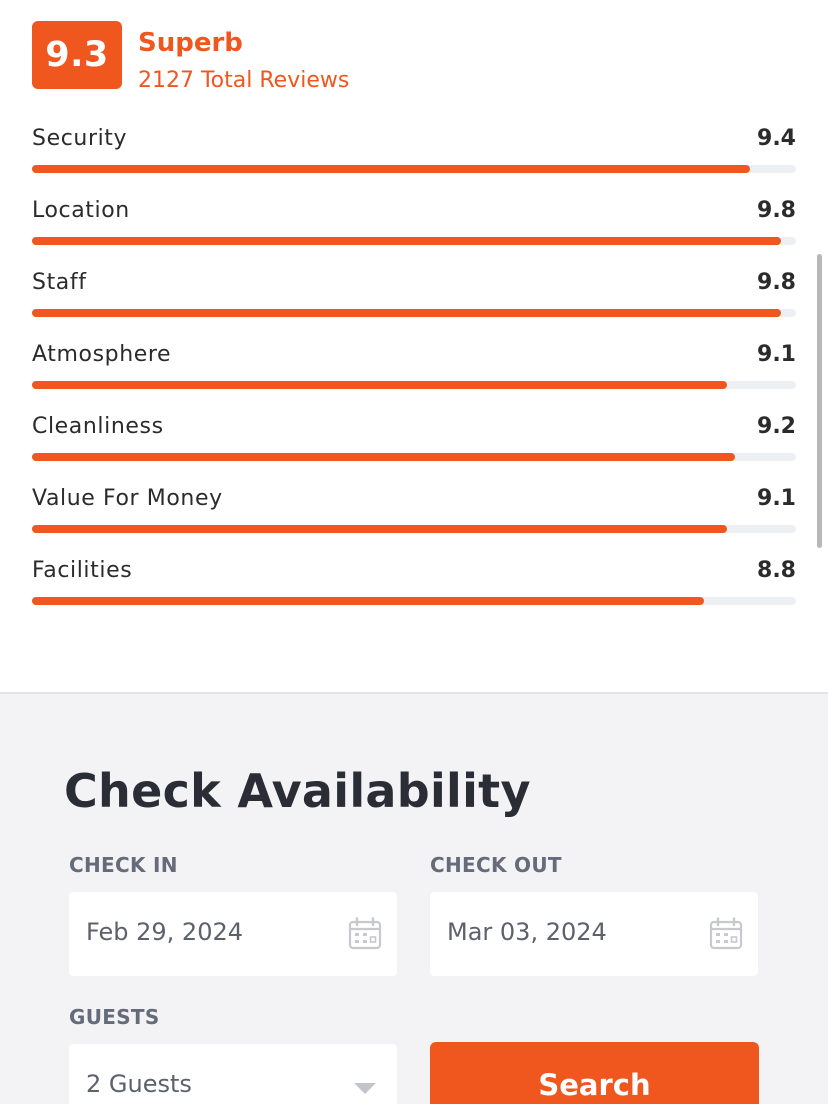 The width and height of the screenshot is (828, 1104). What do you see at coordinates (80, 138) in the screenshot?
I see `category-name: Security` at bounding box center [80, 138].